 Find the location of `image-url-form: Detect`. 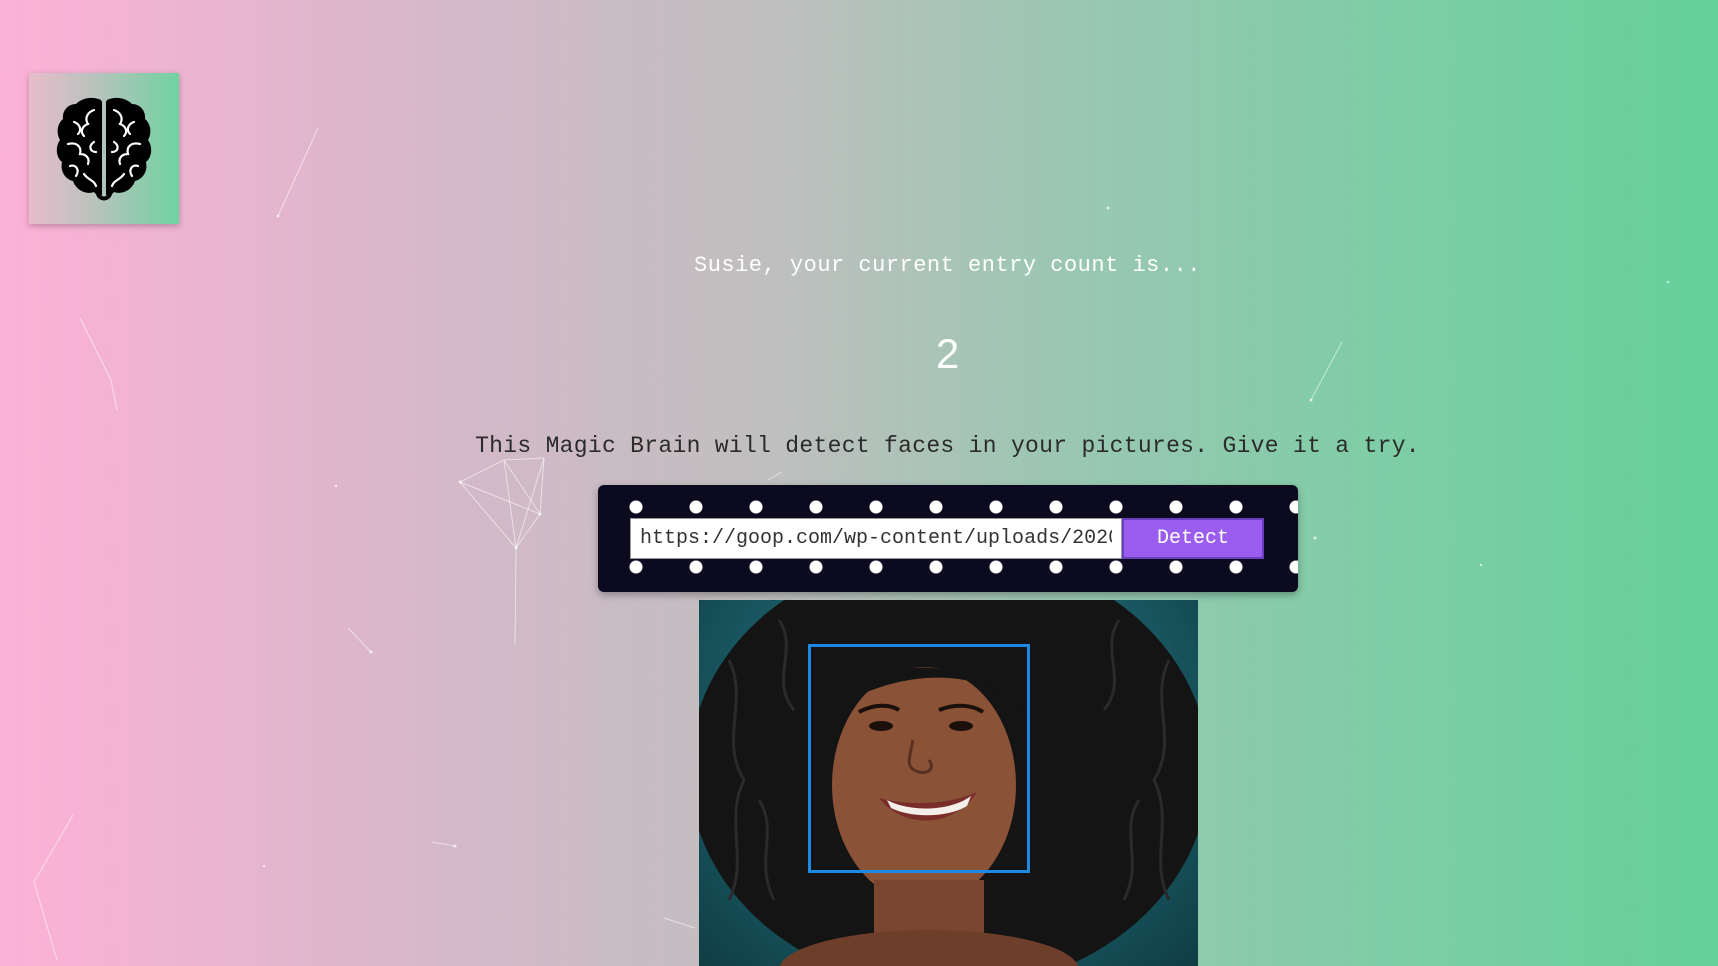

image-url-form: Detect is located at coordinates (948, 538).